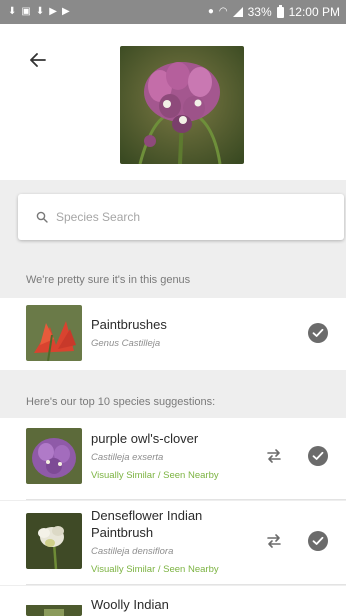 The width and height of the screenshot is (346, 616). Describe the element at coordinates (237, 12) in the screenshot. I see `signal-icon` at that location.